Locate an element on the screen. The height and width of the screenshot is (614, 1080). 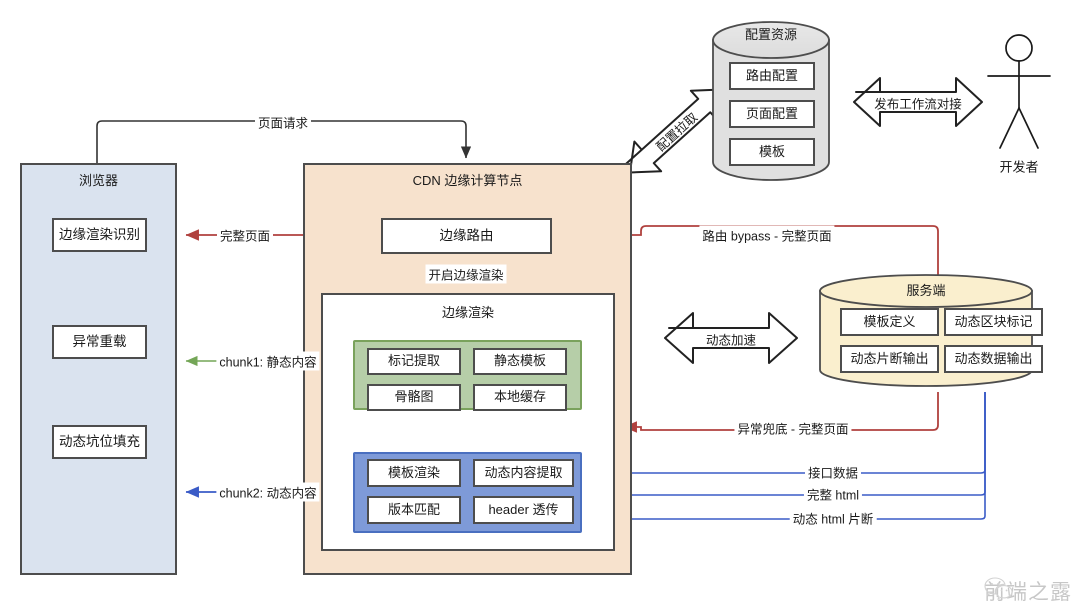
server-item-template-define: 模板定义 is located at coordinates (889, 322).